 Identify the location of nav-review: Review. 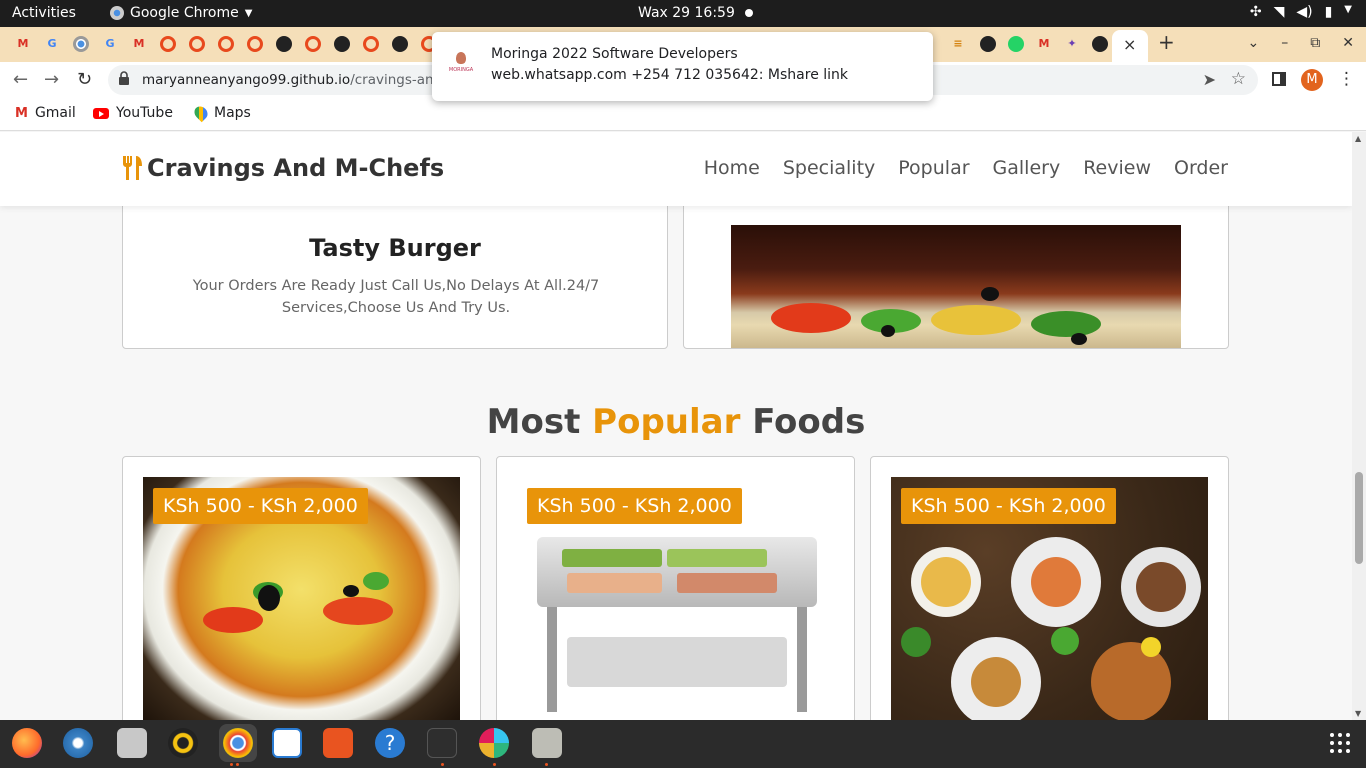
(1117, 168).